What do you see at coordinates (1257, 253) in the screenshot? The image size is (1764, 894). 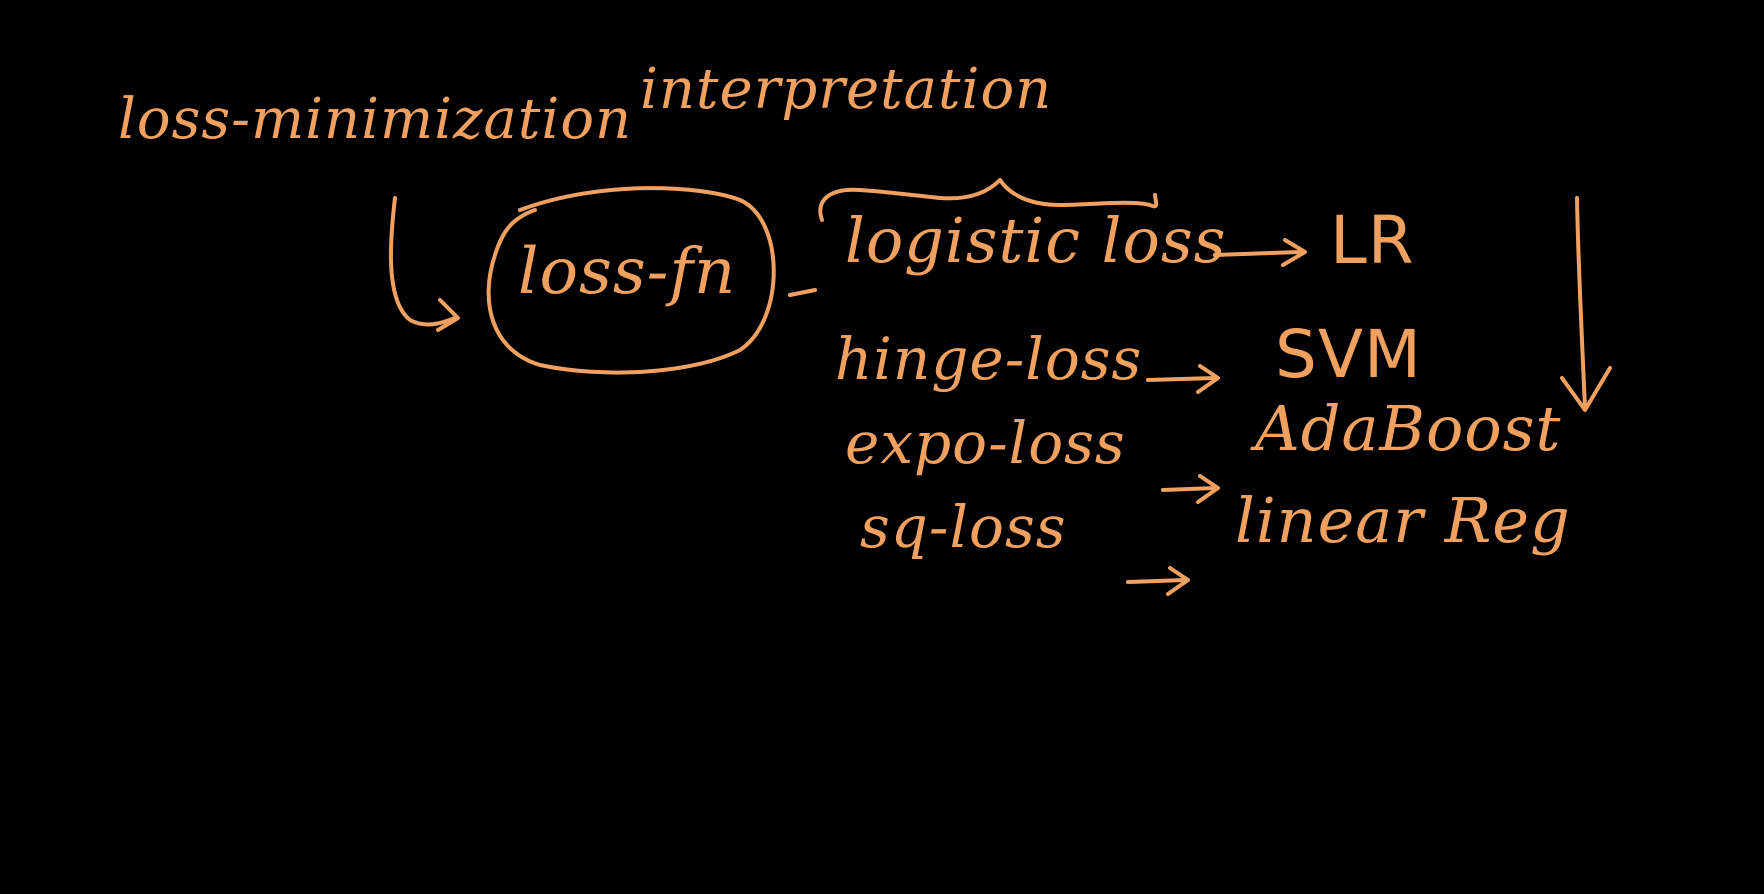 I see `arrow-lr` at bounding box center [1257, 253].